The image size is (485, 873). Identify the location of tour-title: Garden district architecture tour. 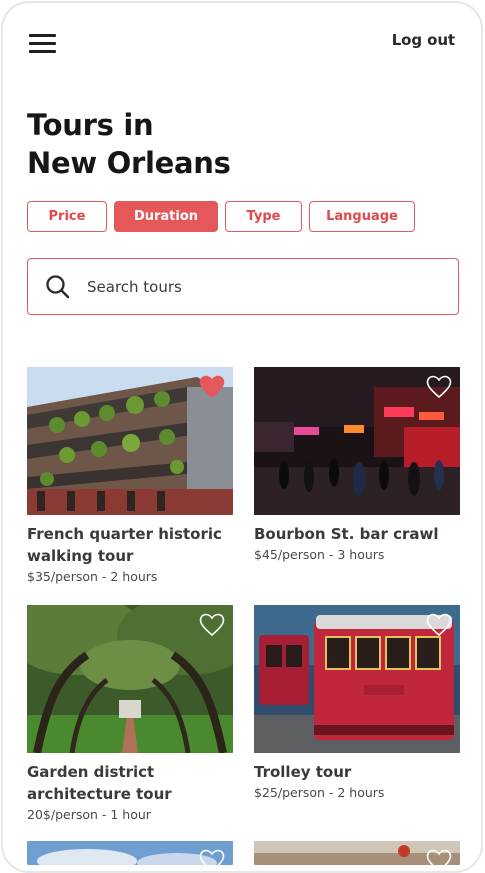
(99, 783).